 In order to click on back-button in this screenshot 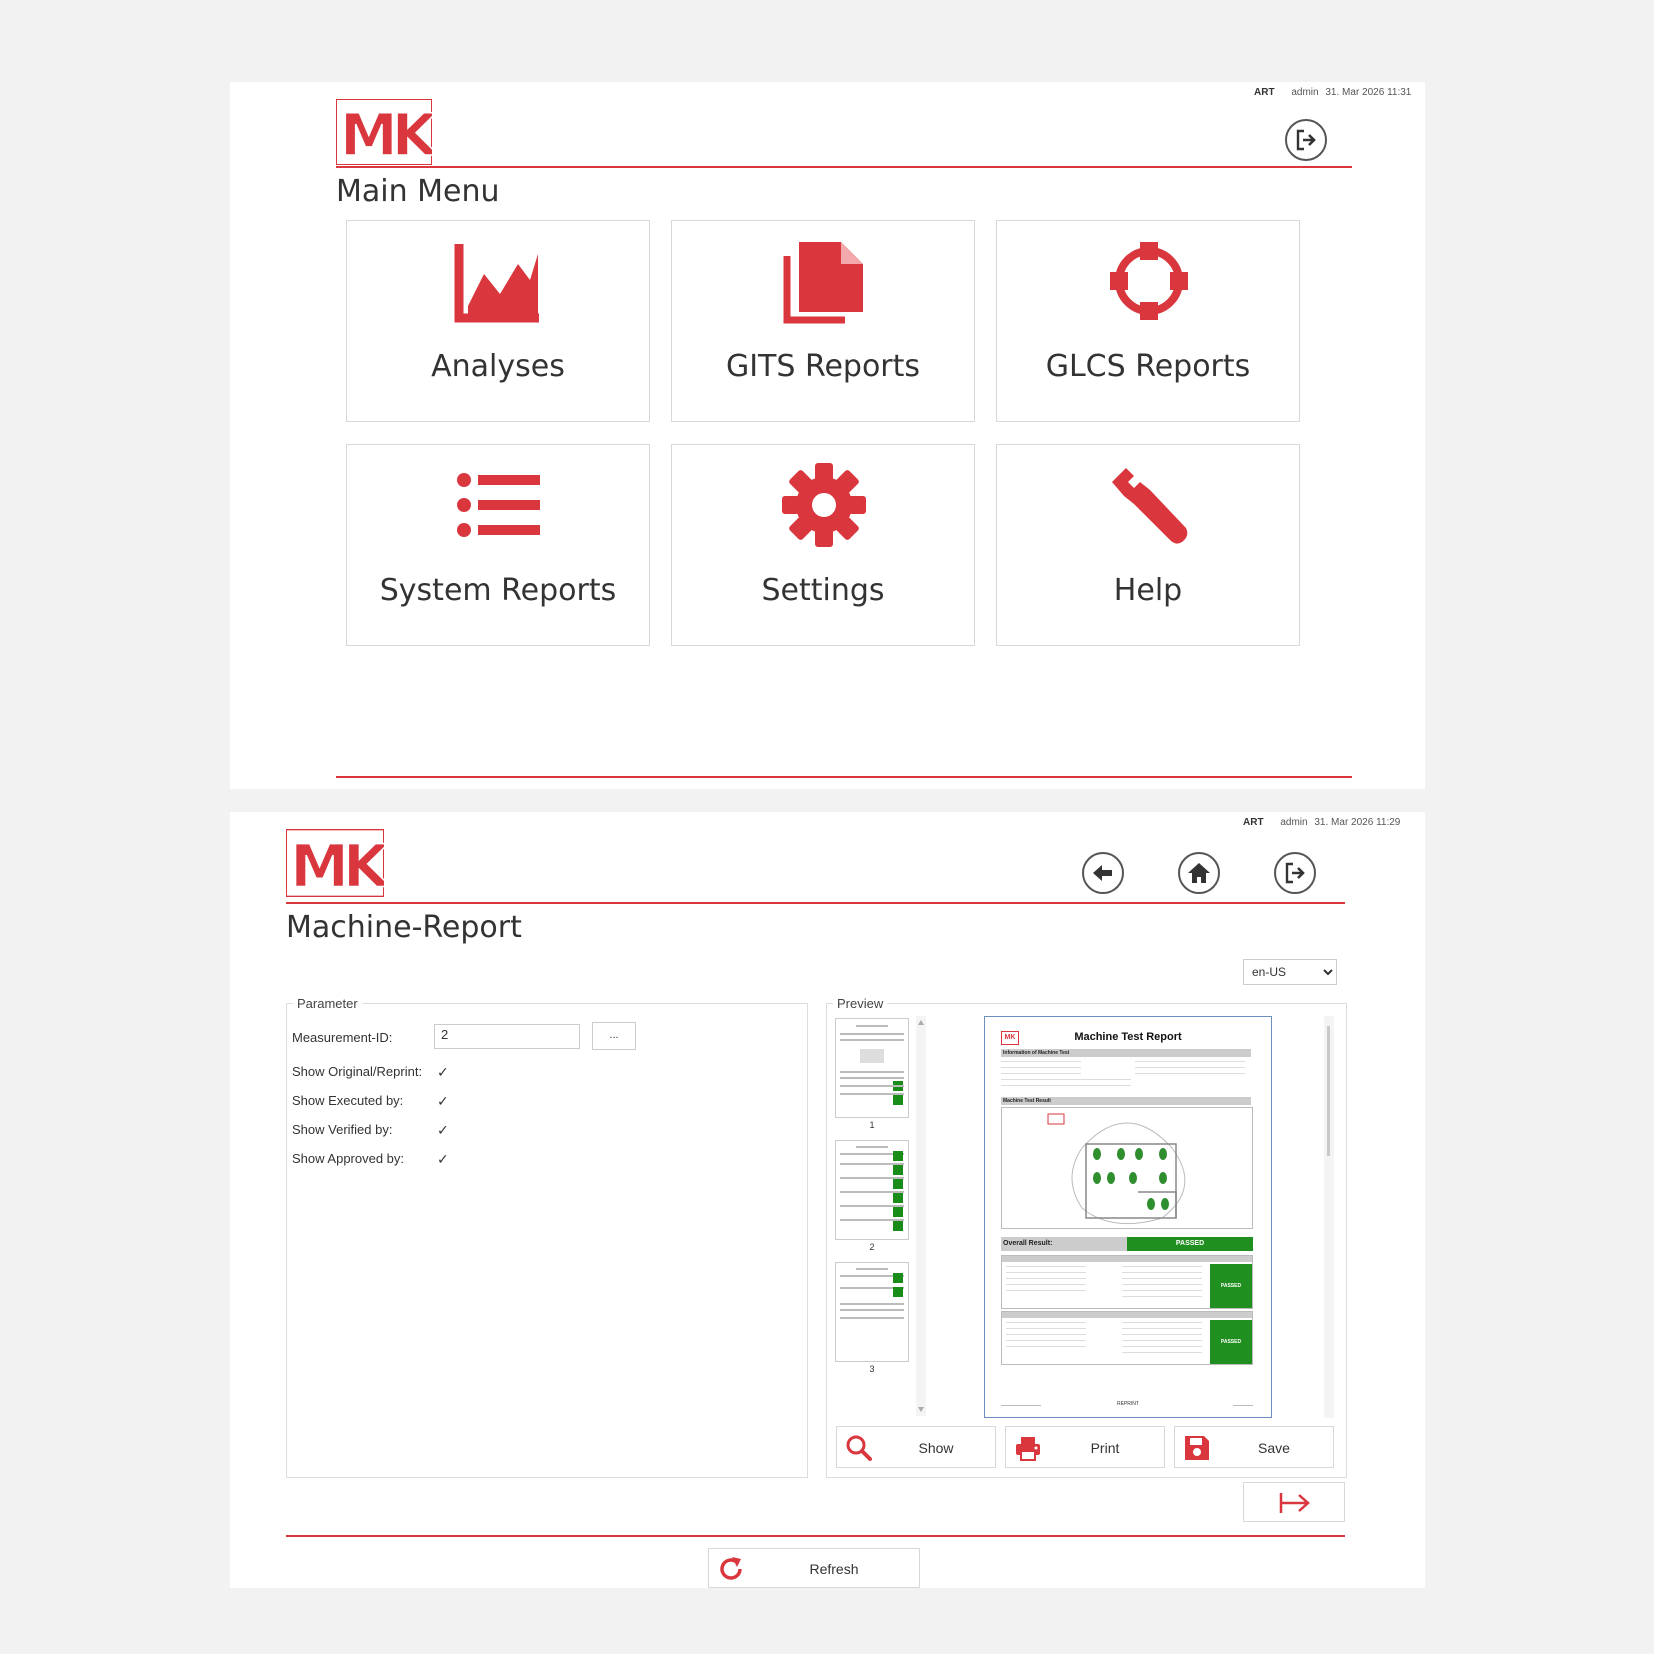, I will do `click(1103, 873)`.